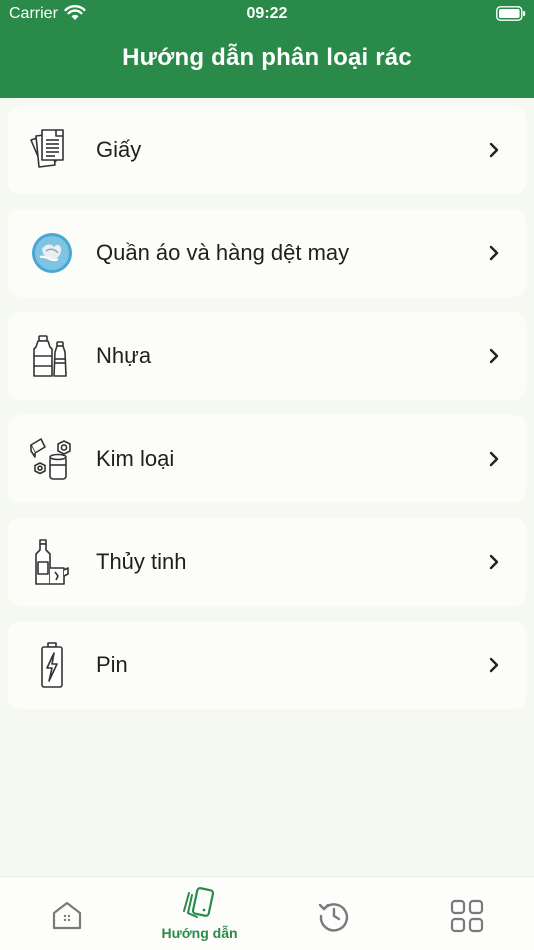 The image size is (534, 950). Describe the element at coordinates (52, 665) in the screenshot. I see `battery-icon` at that location.